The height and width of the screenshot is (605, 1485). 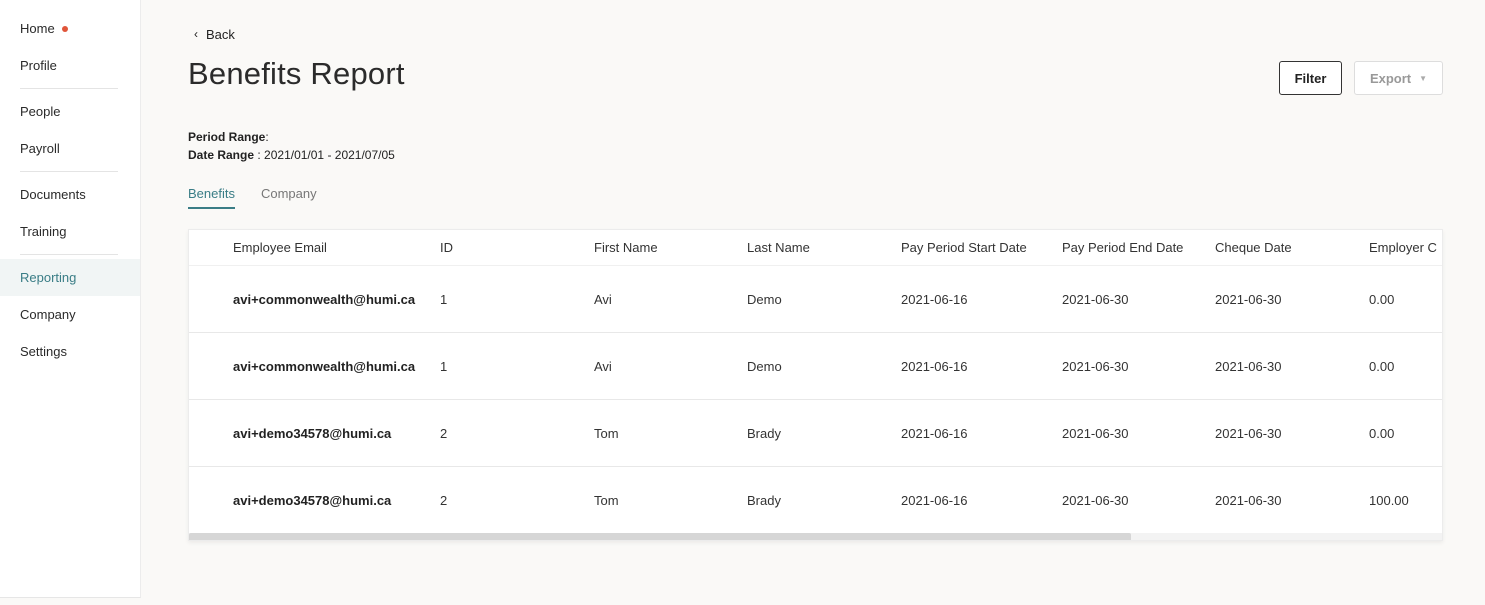 What do you see at coordinates (1122, 247) in the screenshot?
I see `column-header: Pay Period End Date` at bounding box center [1122, 247].